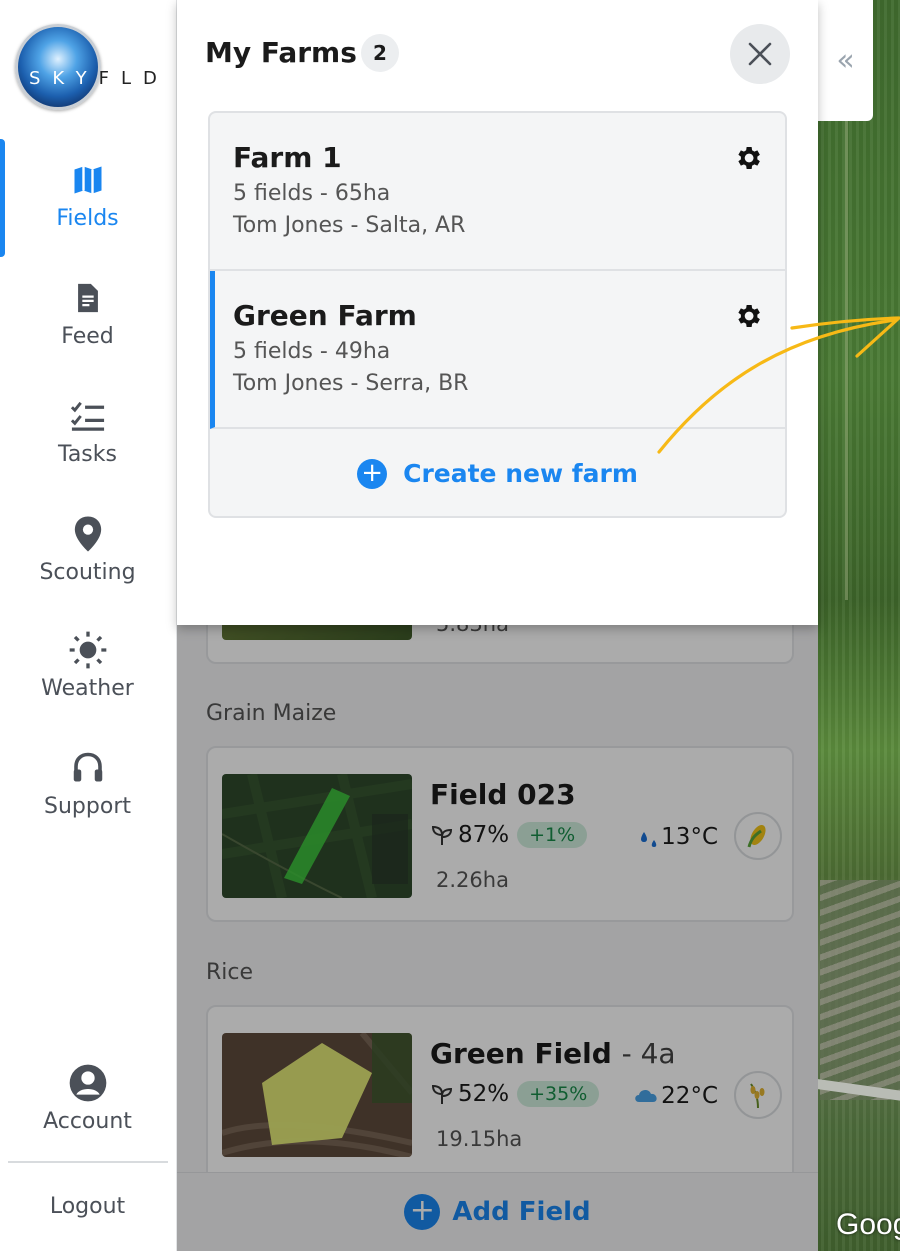  I want to click on sidebar-item-label: Support, so click(87, 806).